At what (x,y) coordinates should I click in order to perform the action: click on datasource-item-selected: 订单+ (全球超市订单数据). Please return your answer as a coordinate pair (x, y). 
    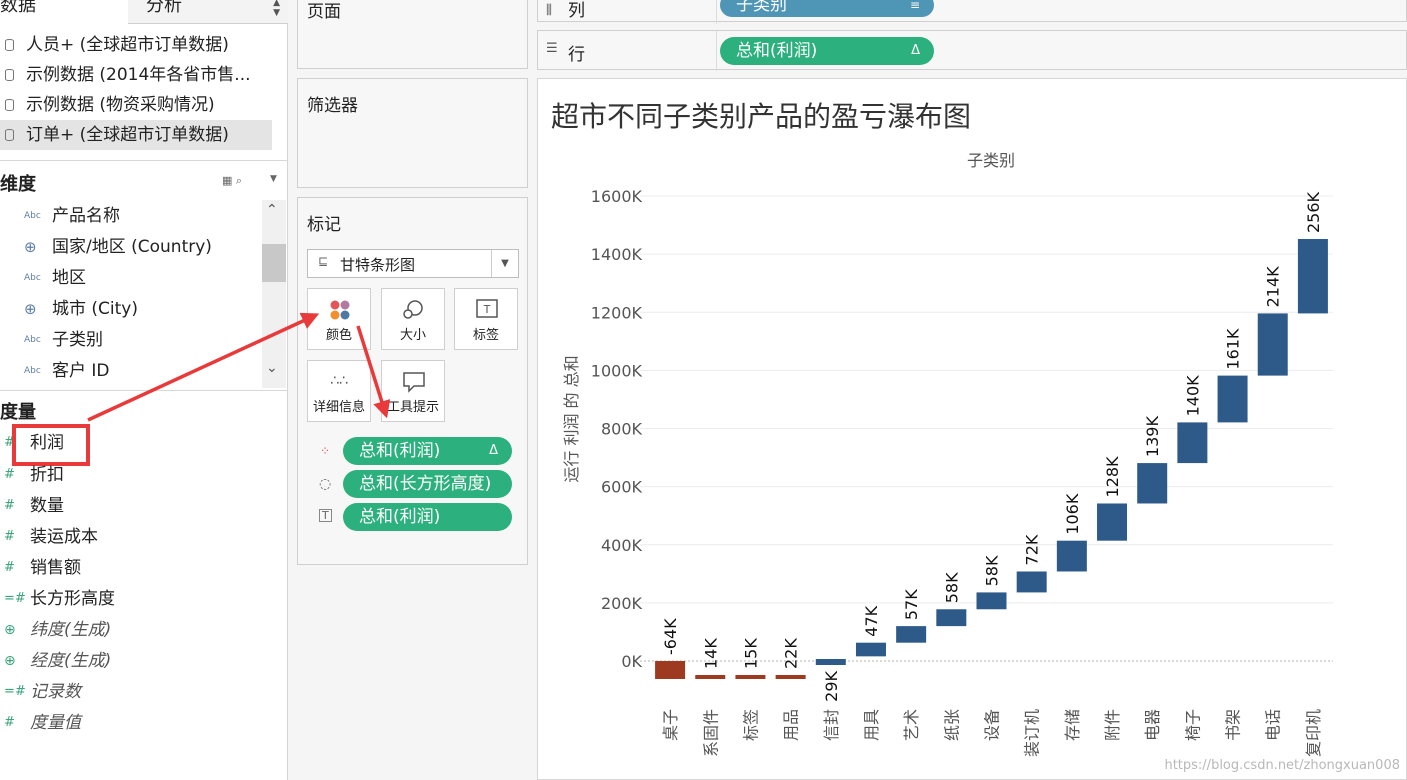
    Looking at the image, I should click on (136, 135).